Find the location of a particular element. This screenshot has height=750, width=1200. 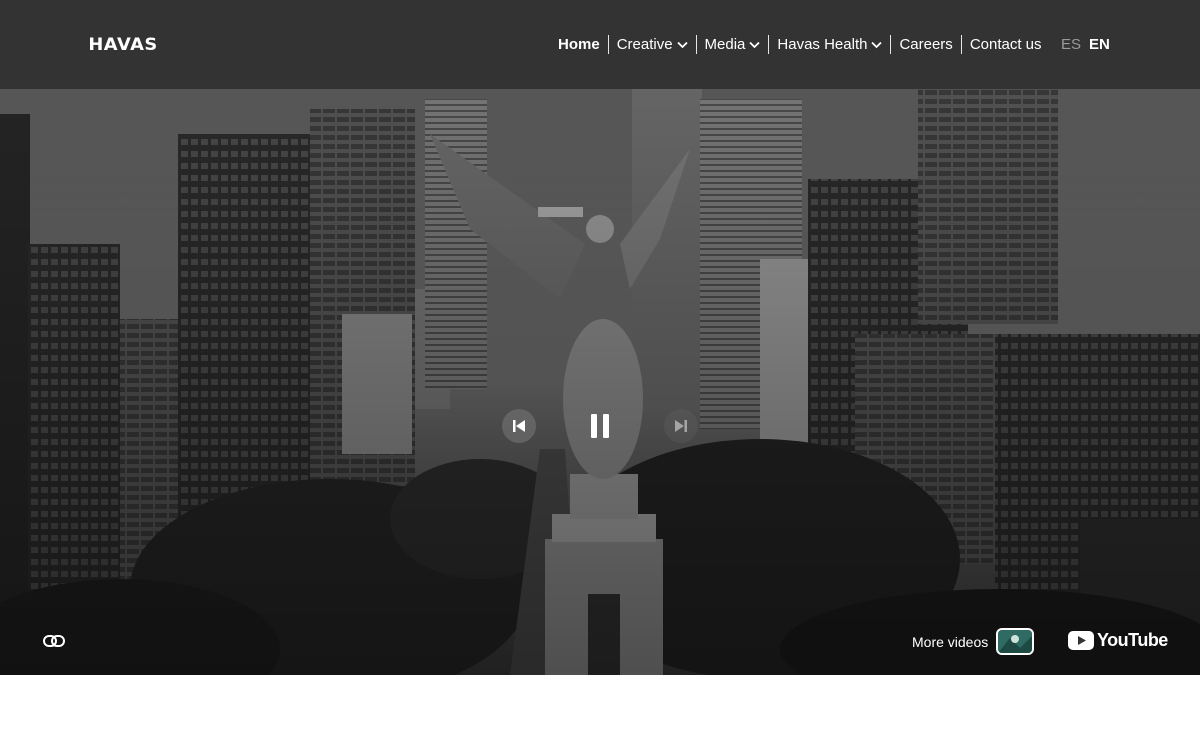

more-videos-button: More videos is located at coordinates (973, 641).